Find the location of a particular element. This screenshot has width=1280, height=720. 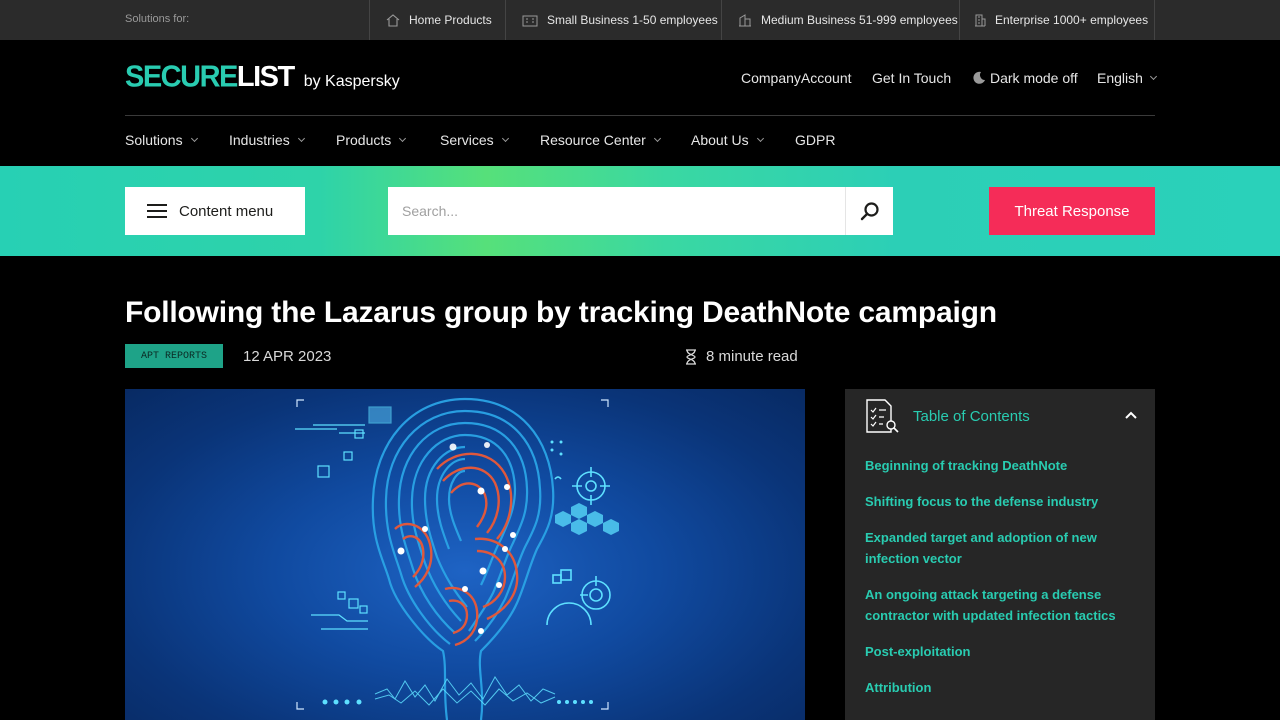

toc-header: Table of Contents is located at coordinates (947, 416).